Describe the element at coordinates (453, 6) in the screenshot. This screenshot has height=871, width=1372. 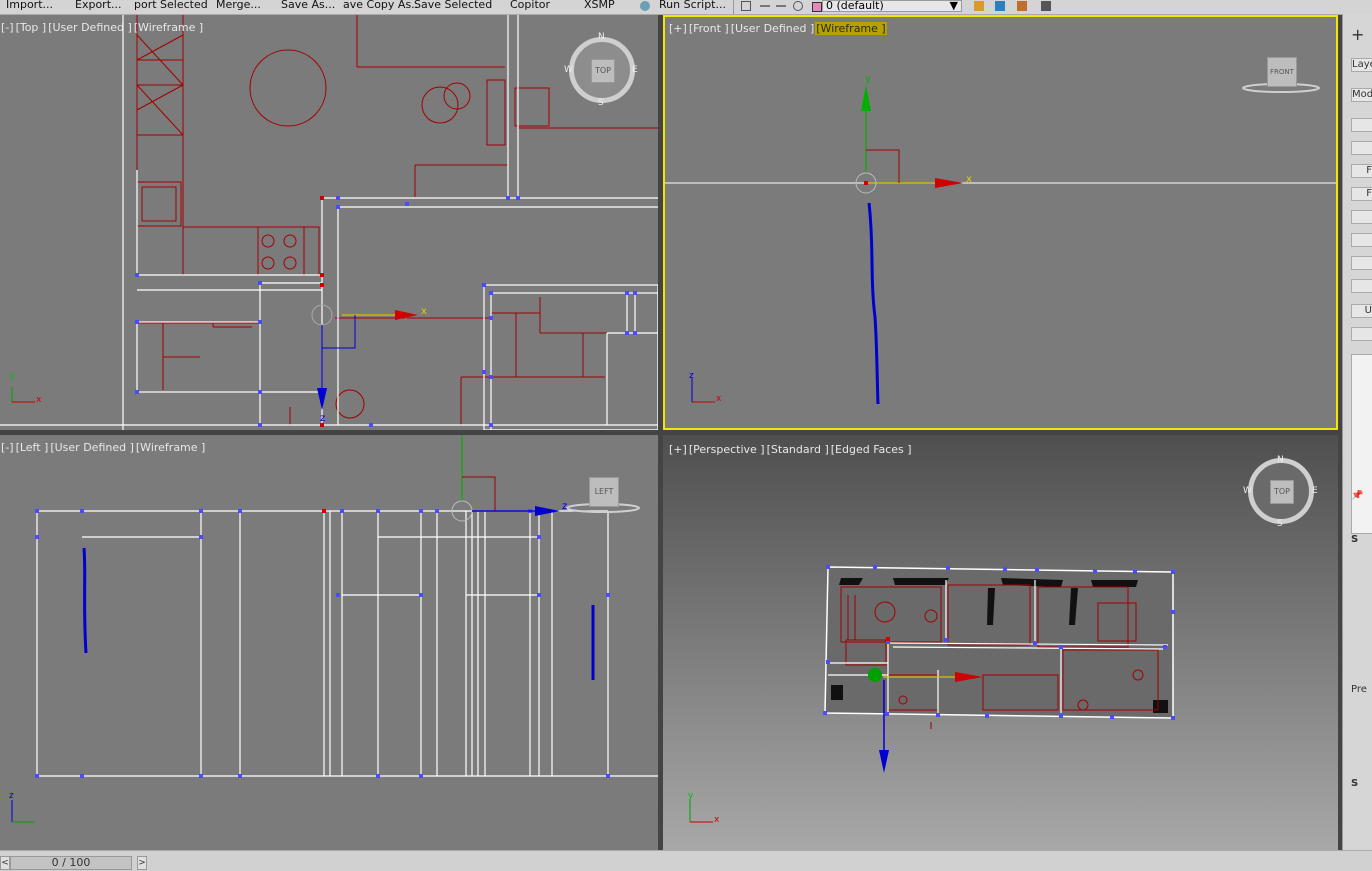
I see `save-selected-button: Save Selected` at that location.